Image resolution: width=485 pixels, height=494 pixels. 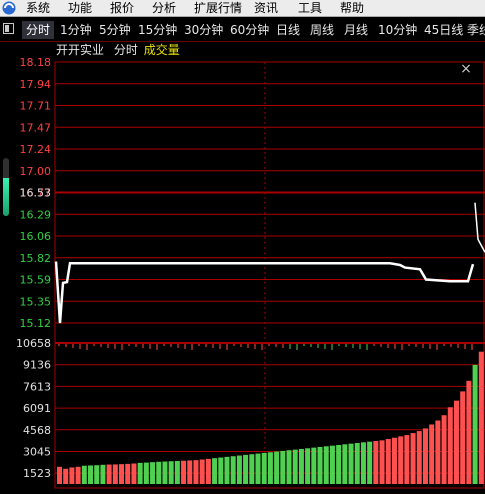 What do you see at coordinates (37, 451) in the screenshot?
I see `volume-tick-label: 3045` at bounding box center [37, 451].